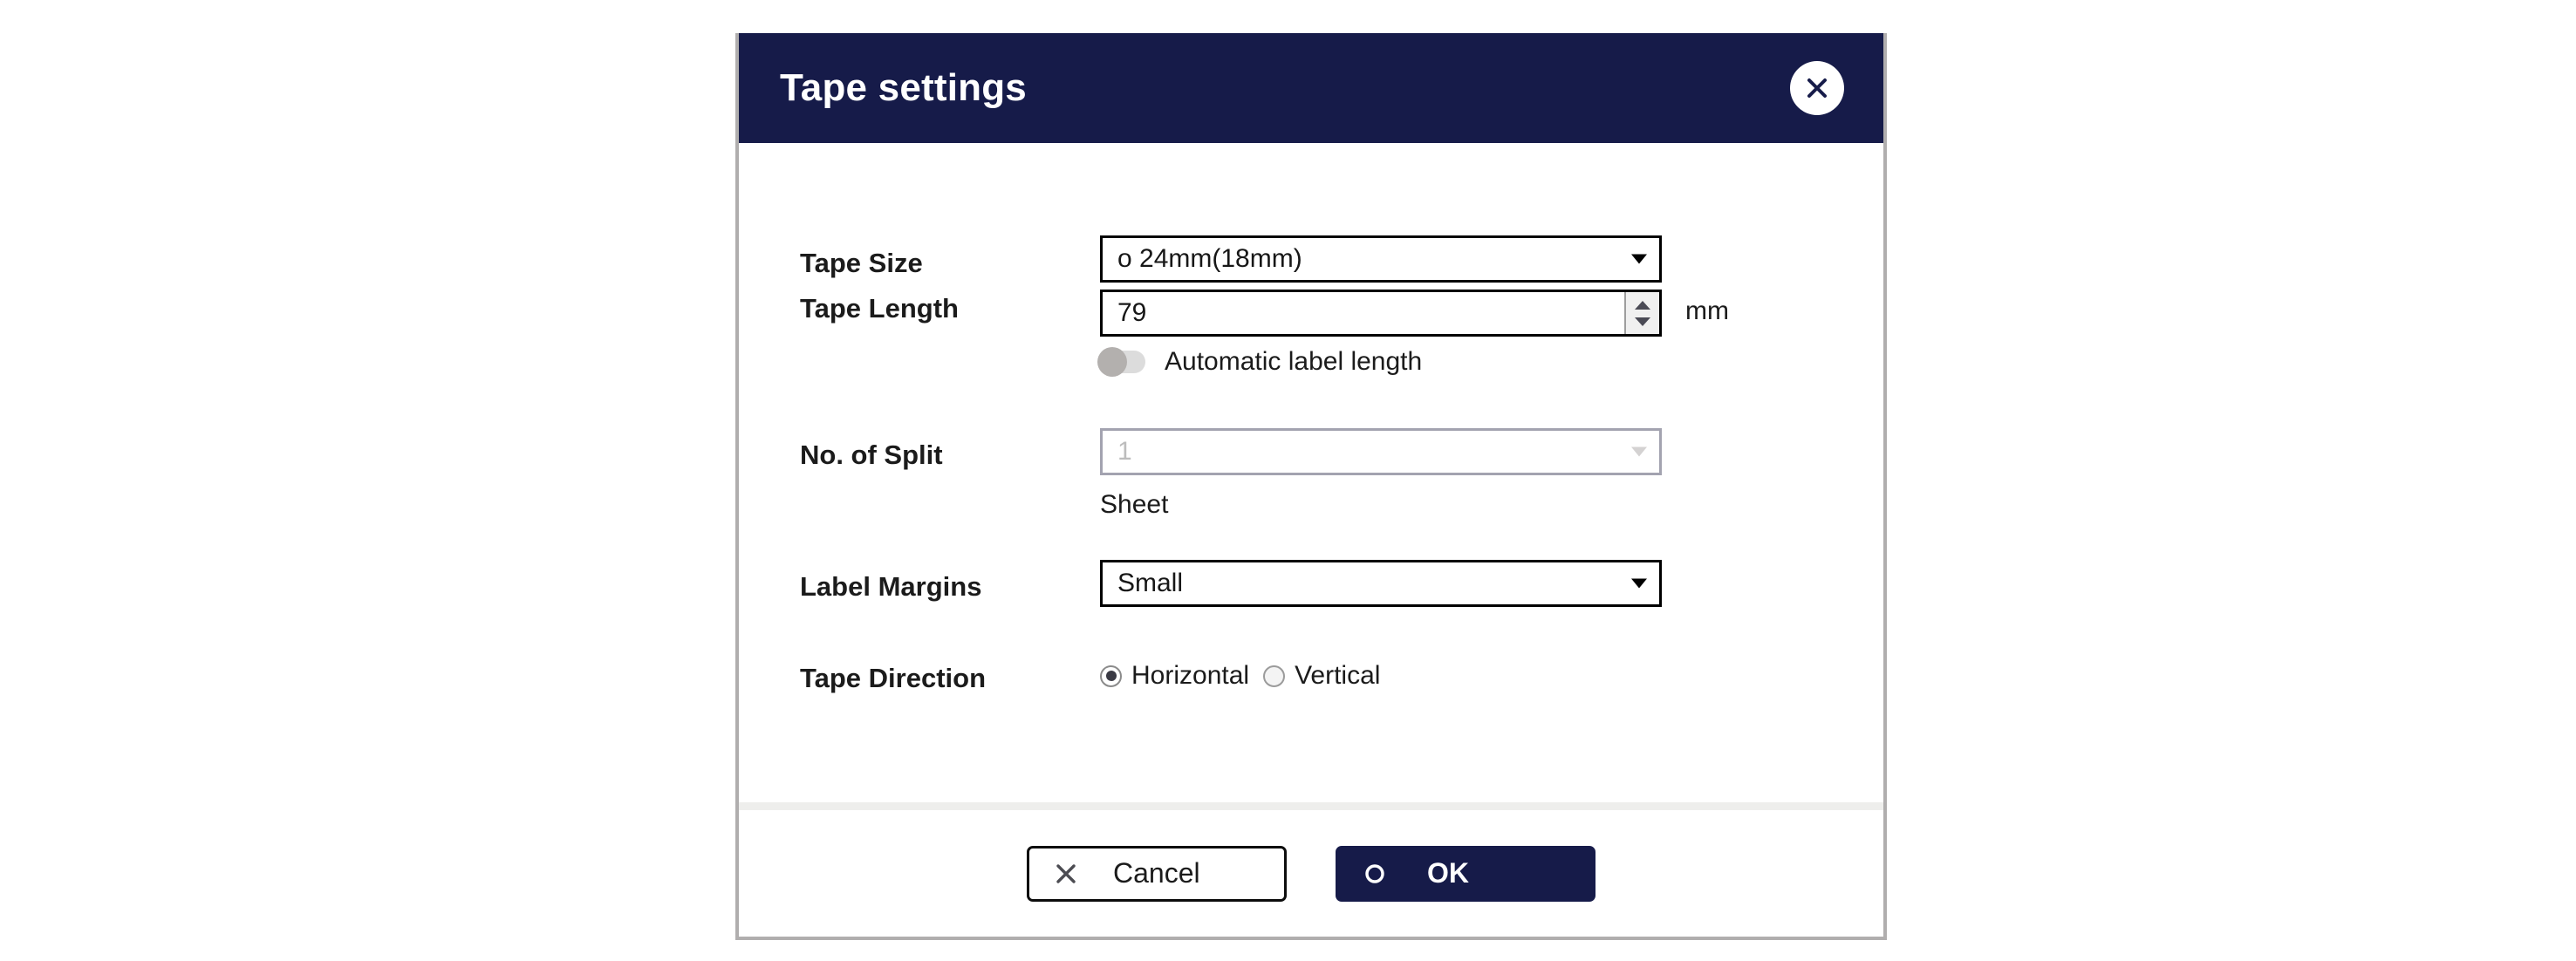  What do you see at coordinates (1707, 311) in the screenshot?
I see `tape-length-unit: mm` at bounding box center [1707, 311].